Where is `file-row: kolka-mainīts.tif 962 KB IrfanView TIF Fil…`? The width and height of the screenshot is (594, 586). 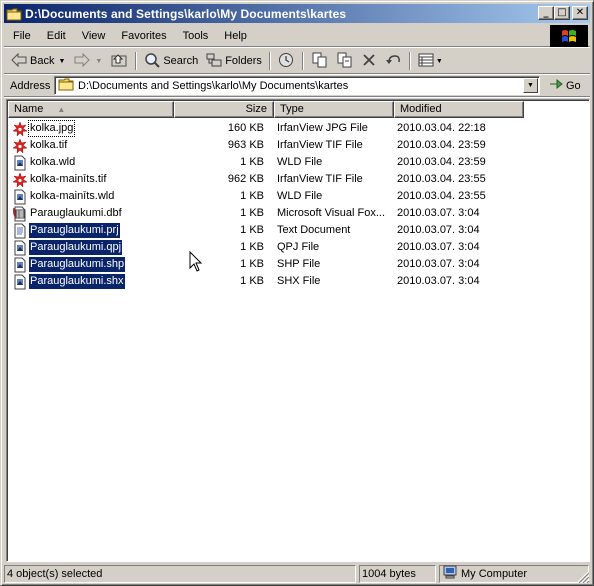
file-row: kolka-mainīts.tif 962 KB IrfanView TIF Fil… is located at coordinates (298, 179).